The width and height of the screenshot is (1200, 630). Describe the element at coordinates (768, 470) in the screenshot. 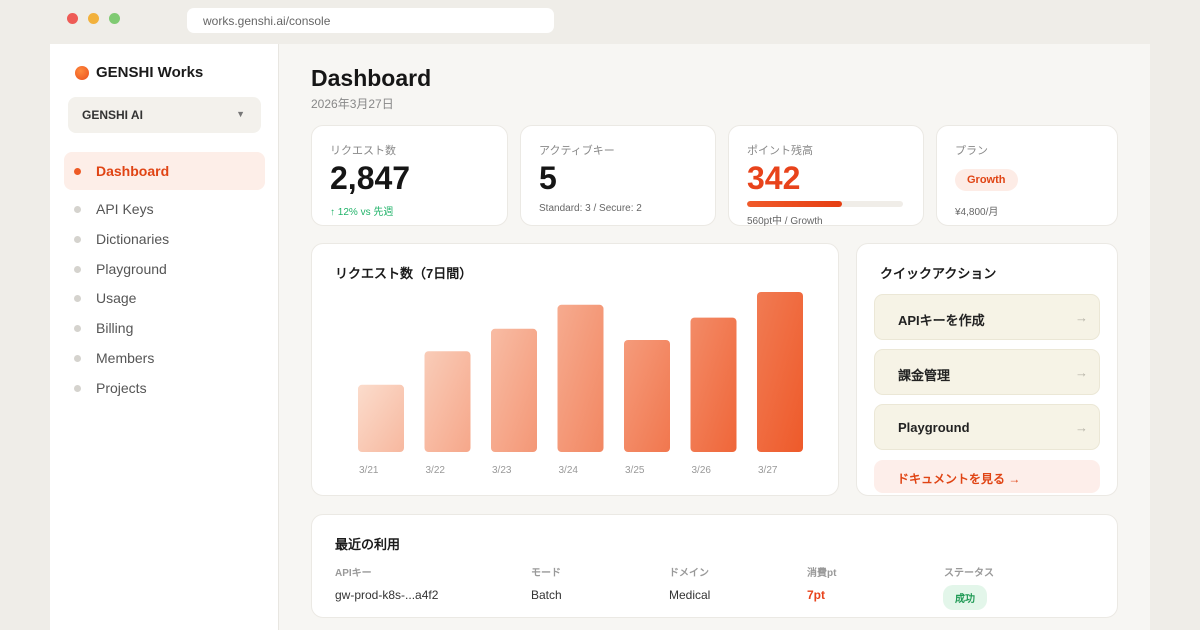

I see `x-tick-label: 3/27` at that location.